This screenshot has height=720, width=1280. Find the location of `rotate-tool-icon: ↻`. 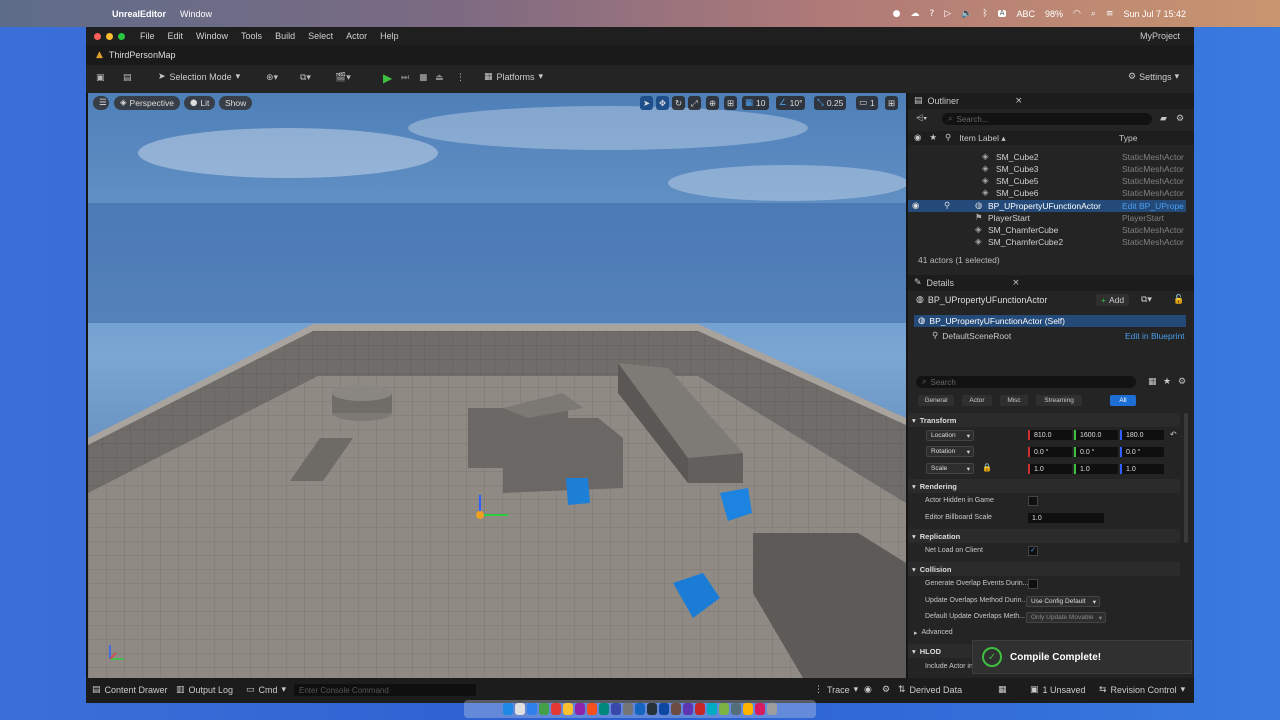

rotate-tool-icon: ↻ is located at coordinates (679, 103).